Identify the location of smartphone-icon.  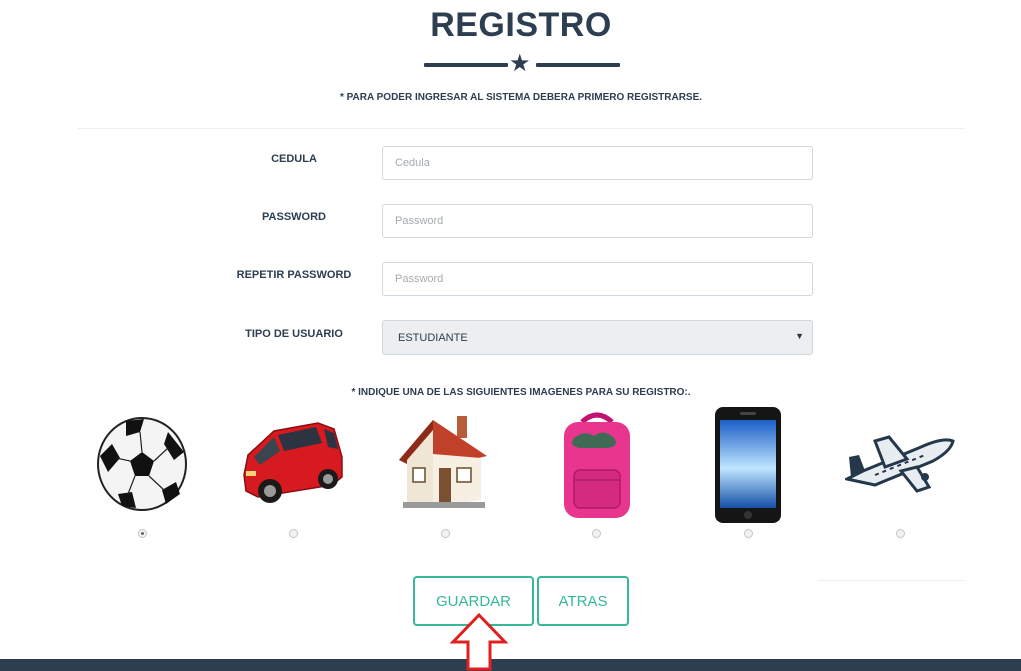
(748, 465).